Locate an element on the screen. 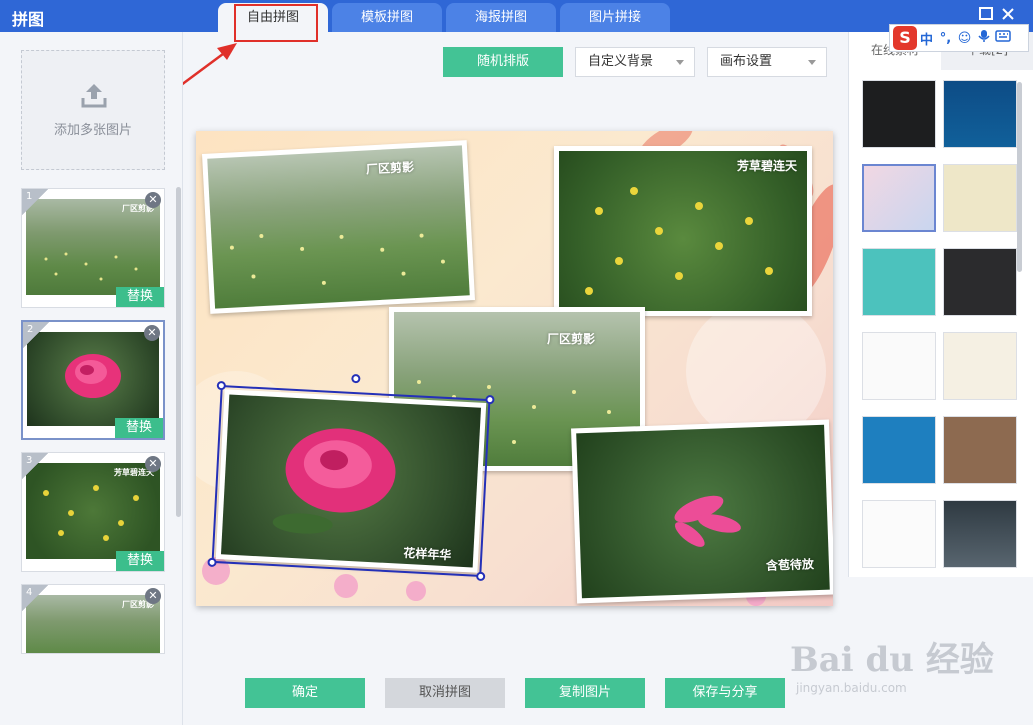 The height and width of the screenshot is (725, 1033). thumb-number: 3 is located at coordinates (35, 466).